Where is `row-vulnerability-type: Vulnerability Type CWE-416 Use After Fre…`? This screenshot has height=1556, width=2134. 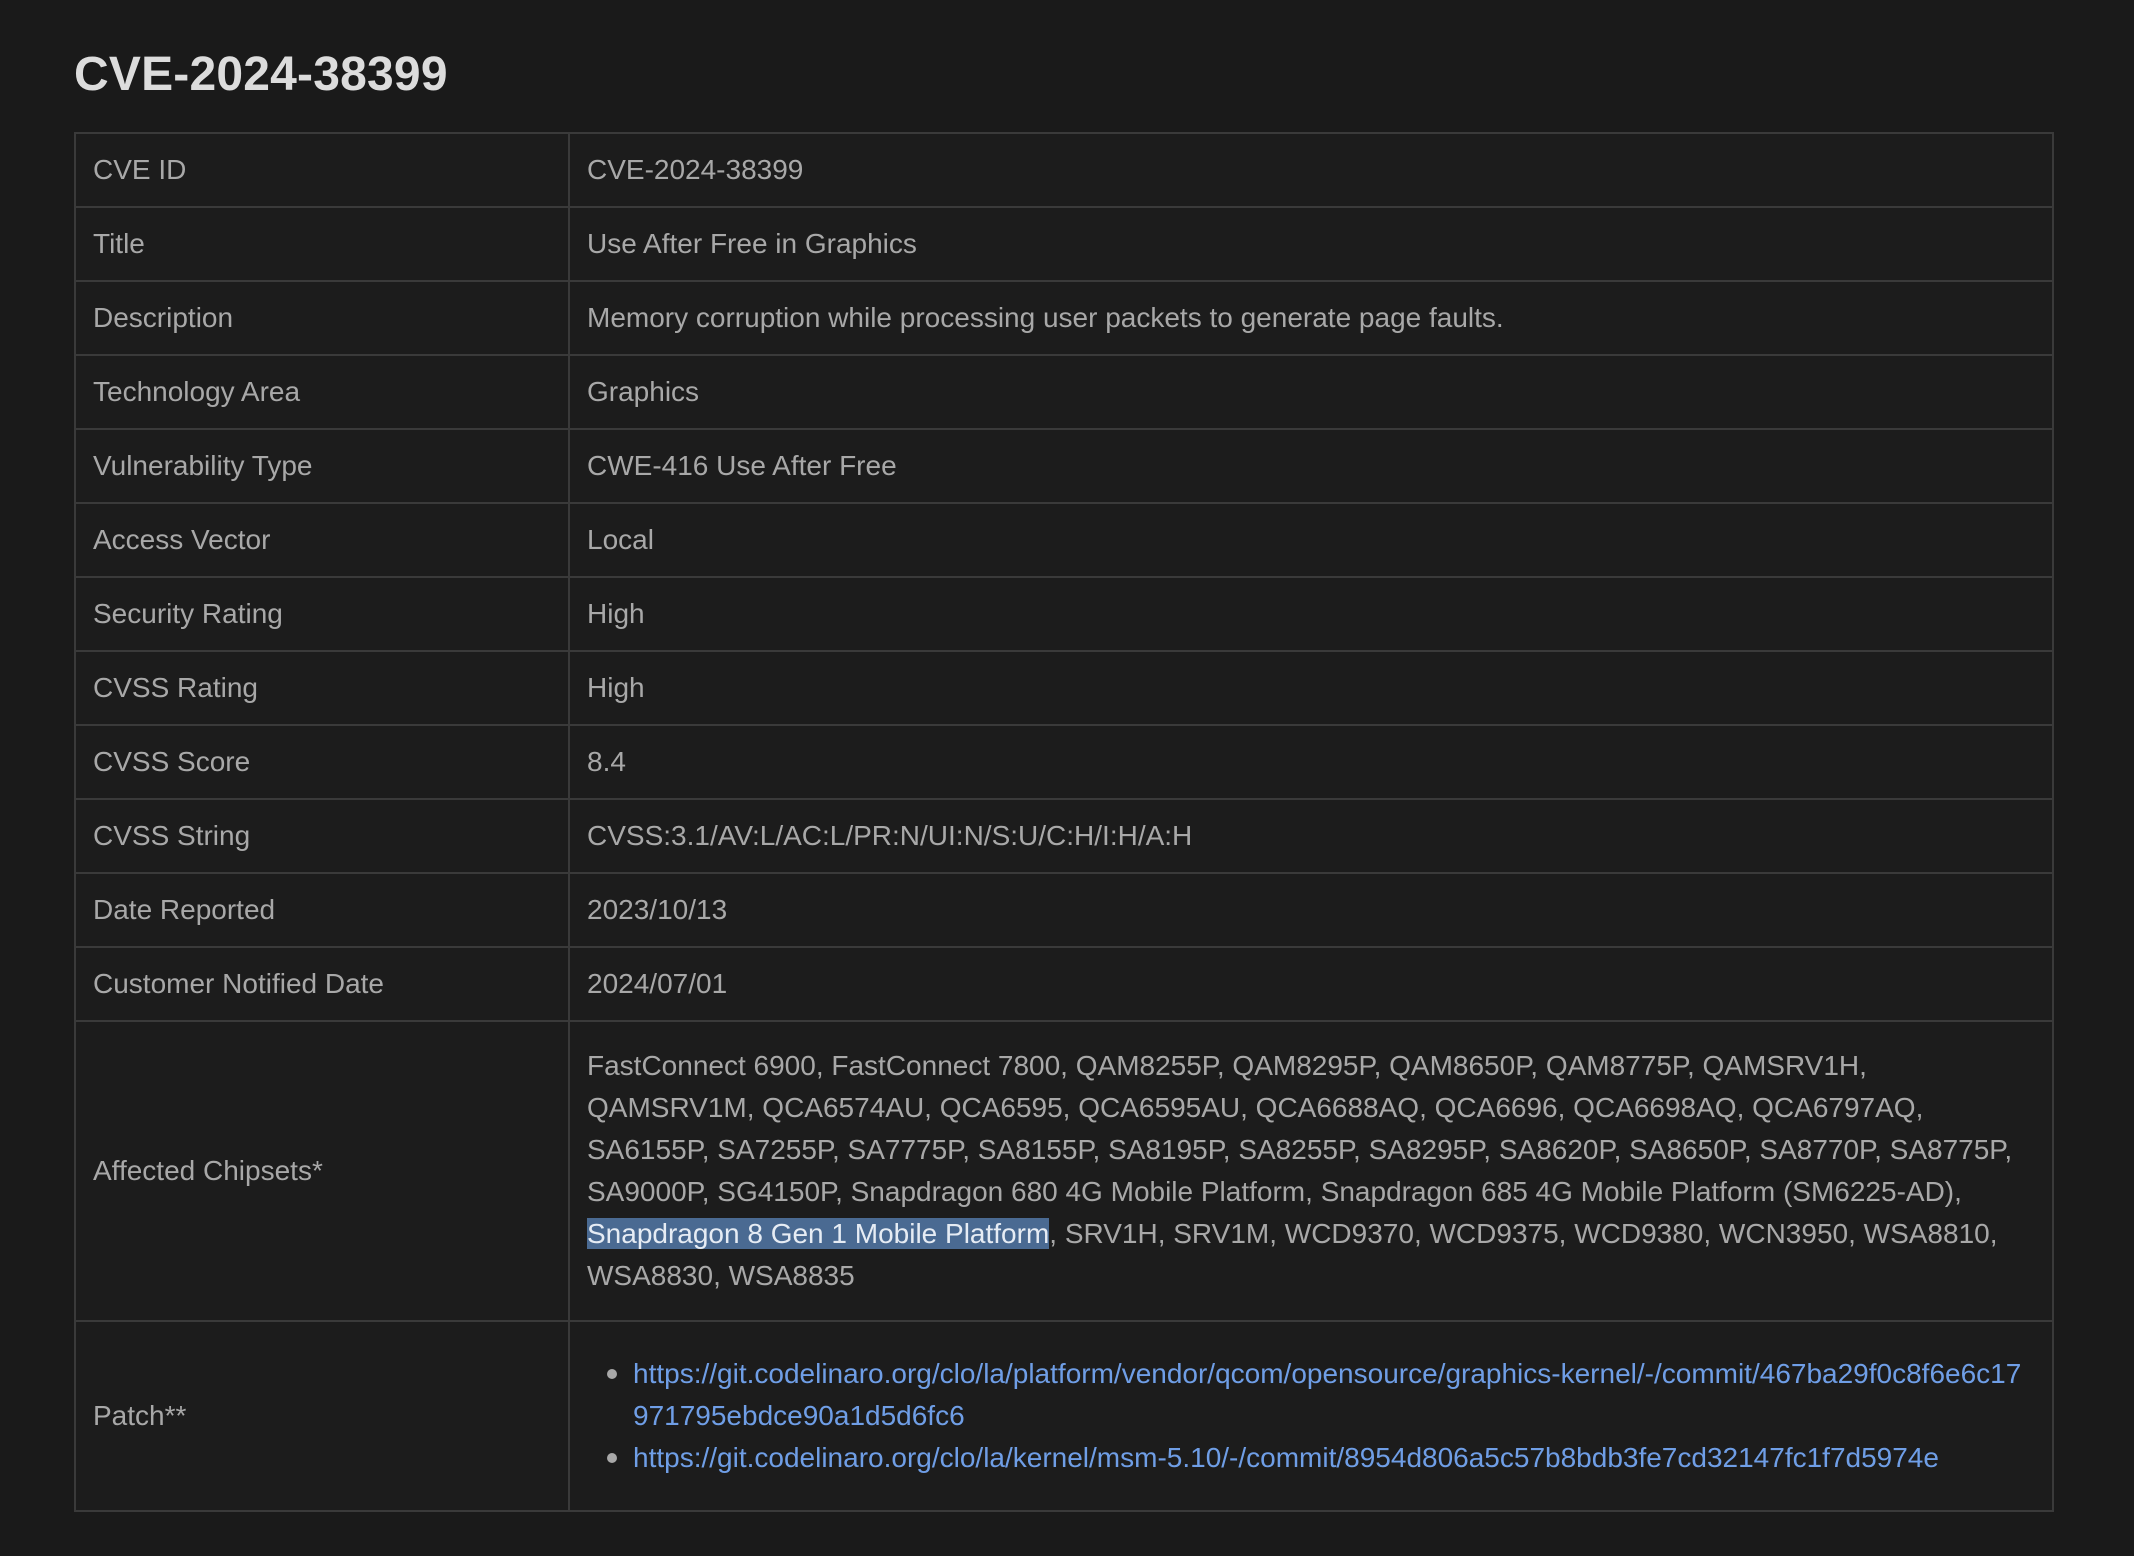 row-vulnerability-type: Vulnerability Type CWE-416 Use After Fre… is located at coordinates (1064, 466).